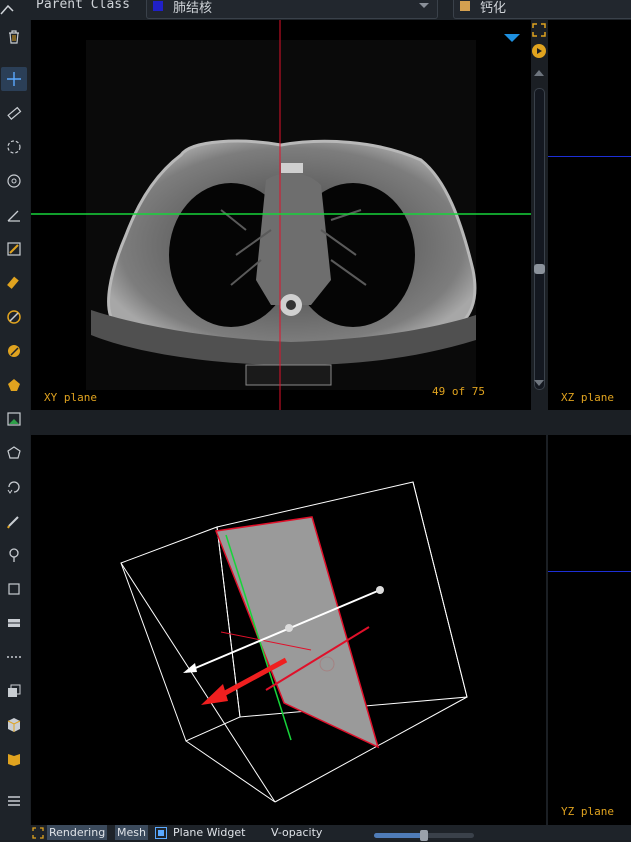  Describe the element at coordinates (14, 589) in the screenshot. I see `box-select-icon` at that location.